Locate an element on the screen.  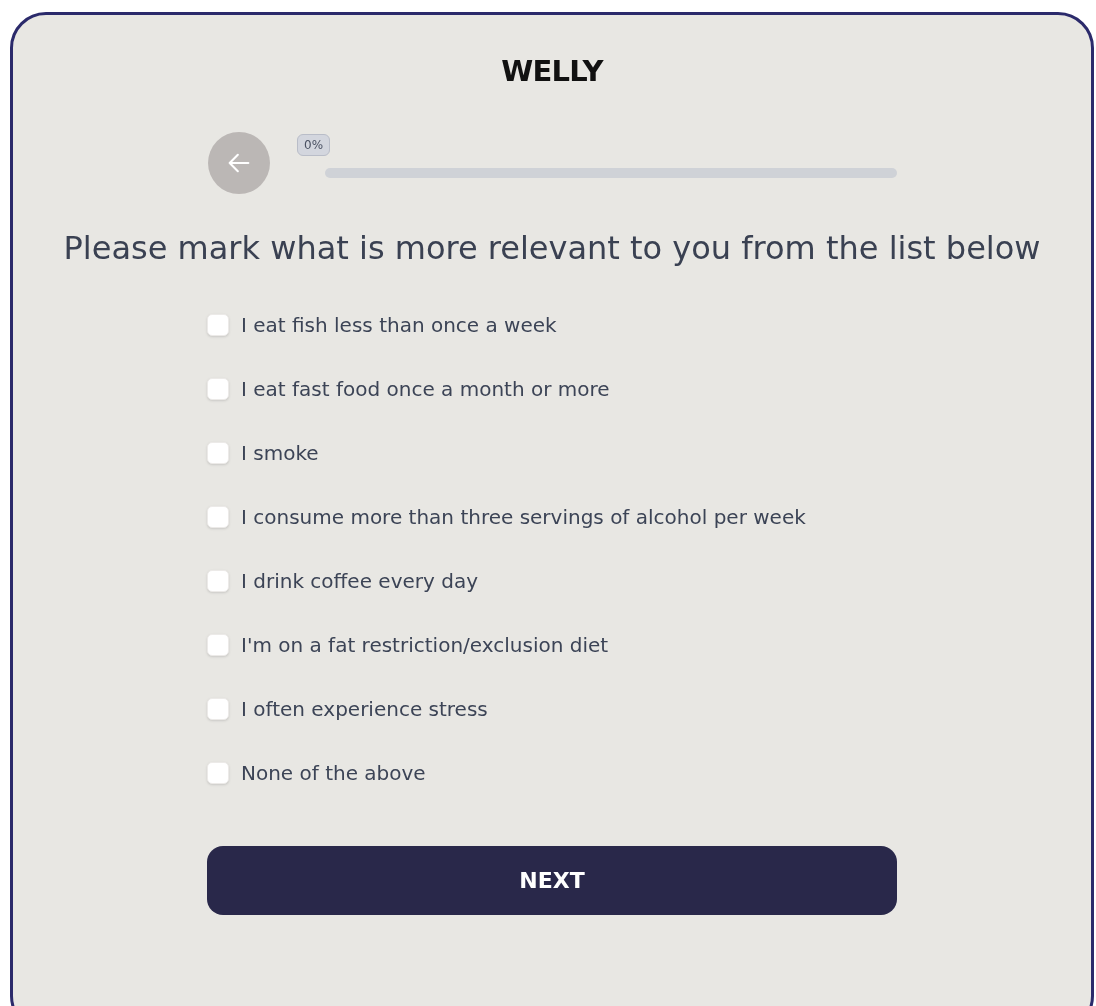
option-label: I drink coffee every day is located at coordinates (359, 581).